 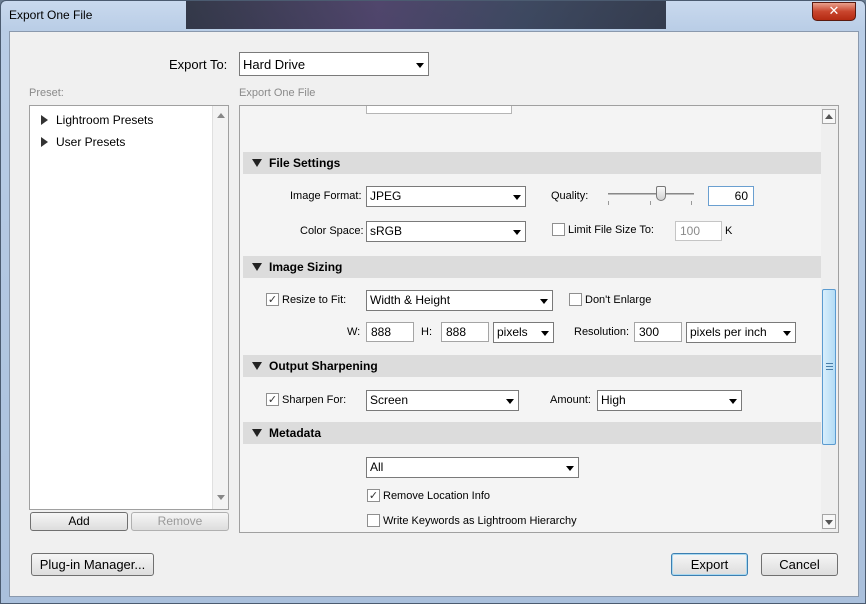 What do you see at coordinates (410, 300) in the screenshot?
I see `resize-mode-value: Width & Height` at bounding box center [410, 300].